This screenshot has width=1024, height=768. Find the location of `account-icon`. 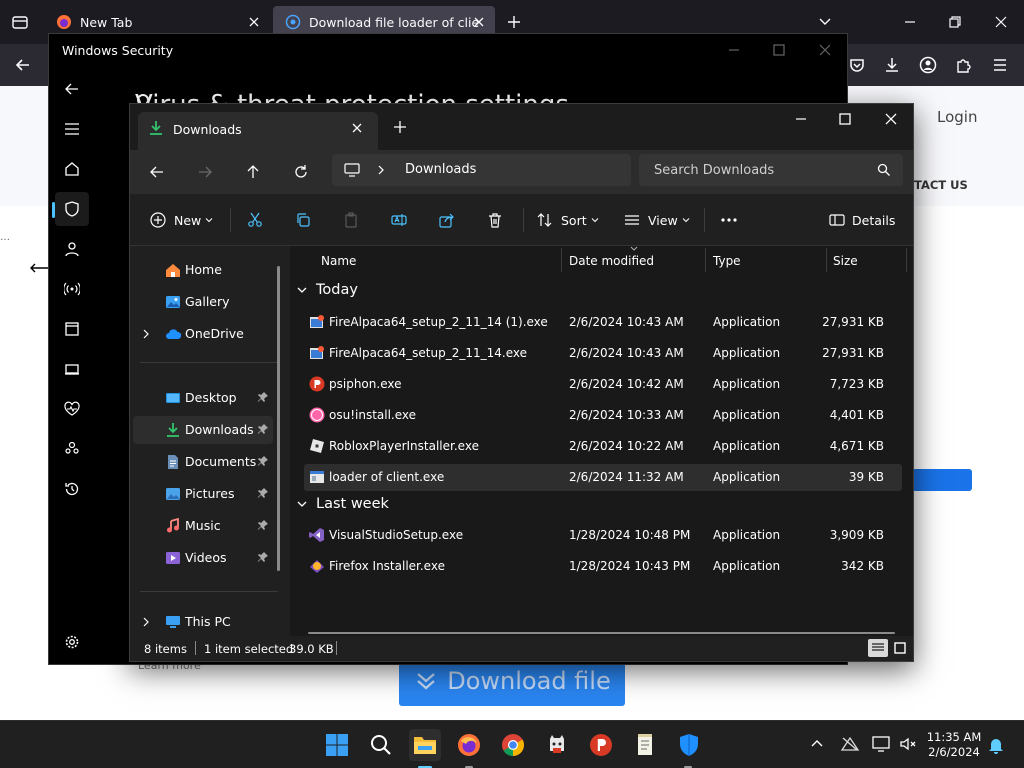

account-icon is located at coordinates (928, 65).